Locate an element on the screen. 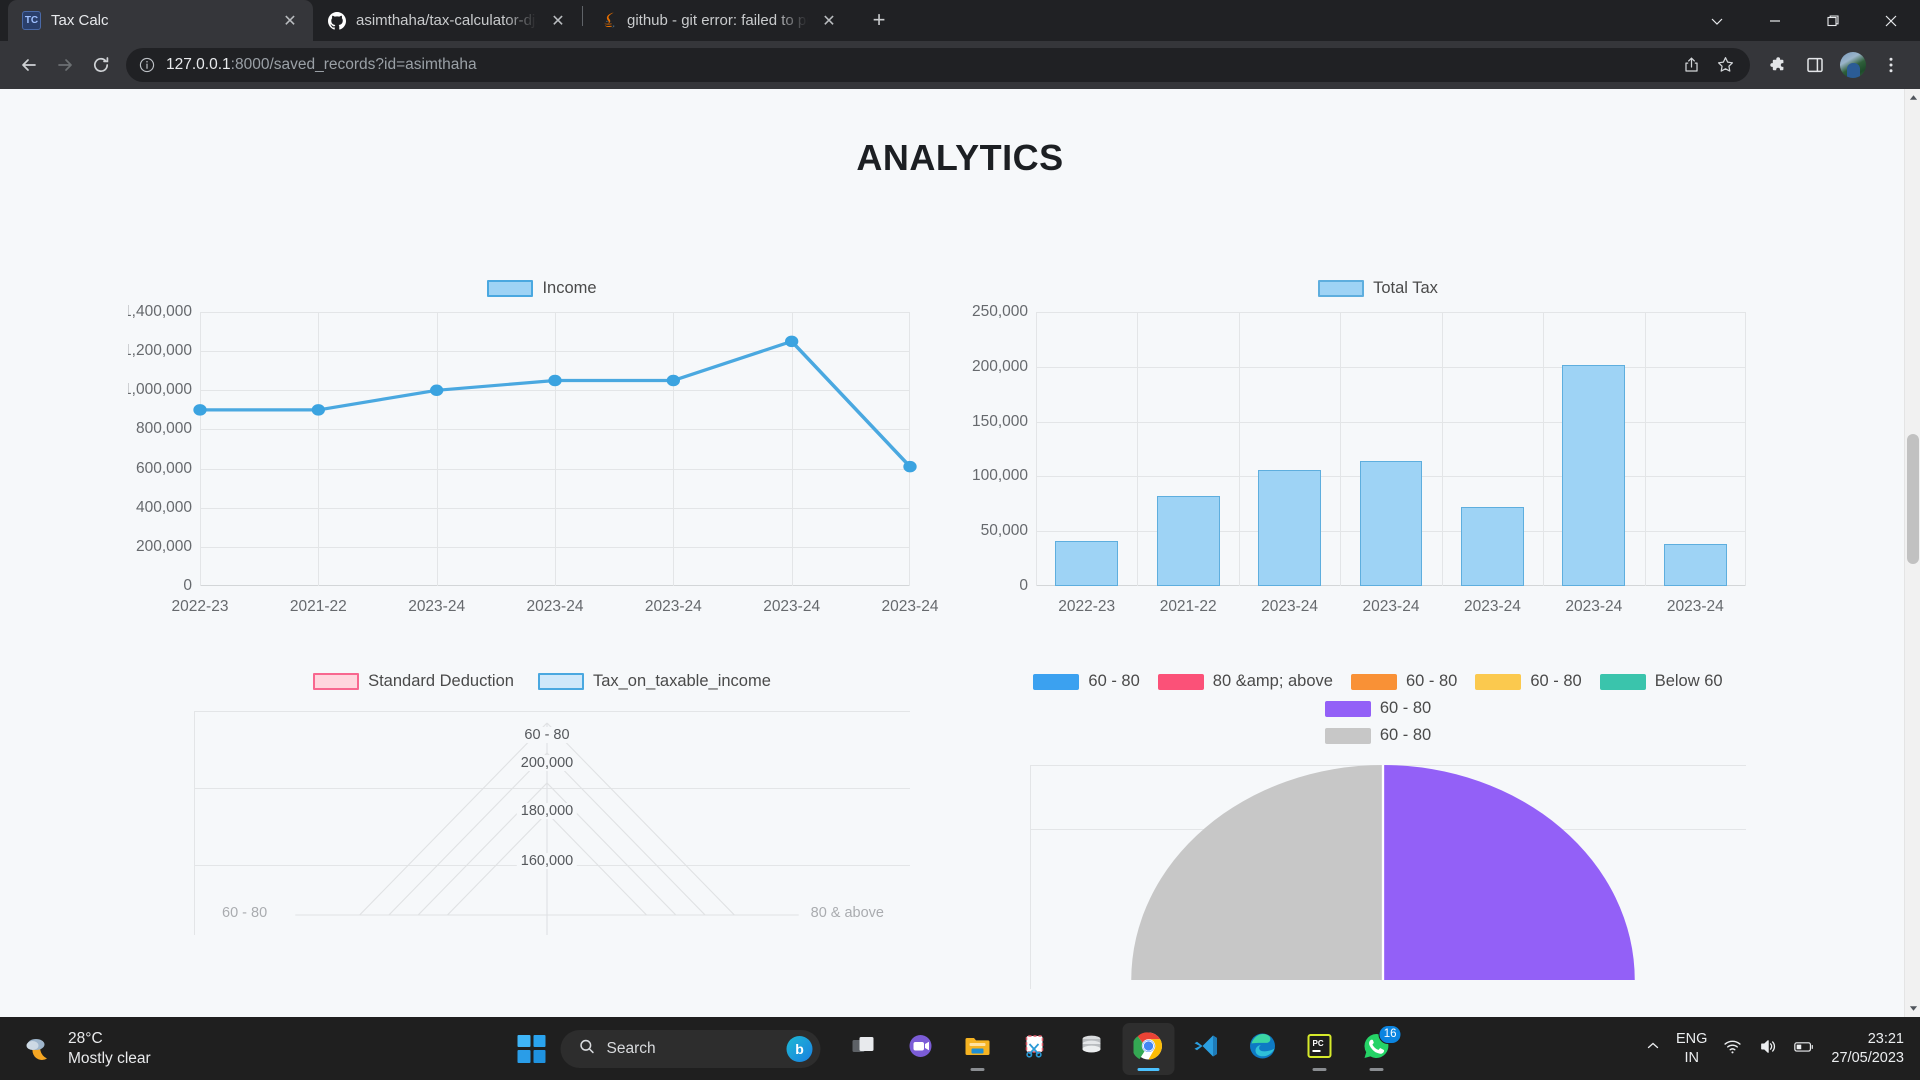 This screenshot has height=1080, width=1920. legend-item: 80 &amp; above is located at coordinates (1245, 681).